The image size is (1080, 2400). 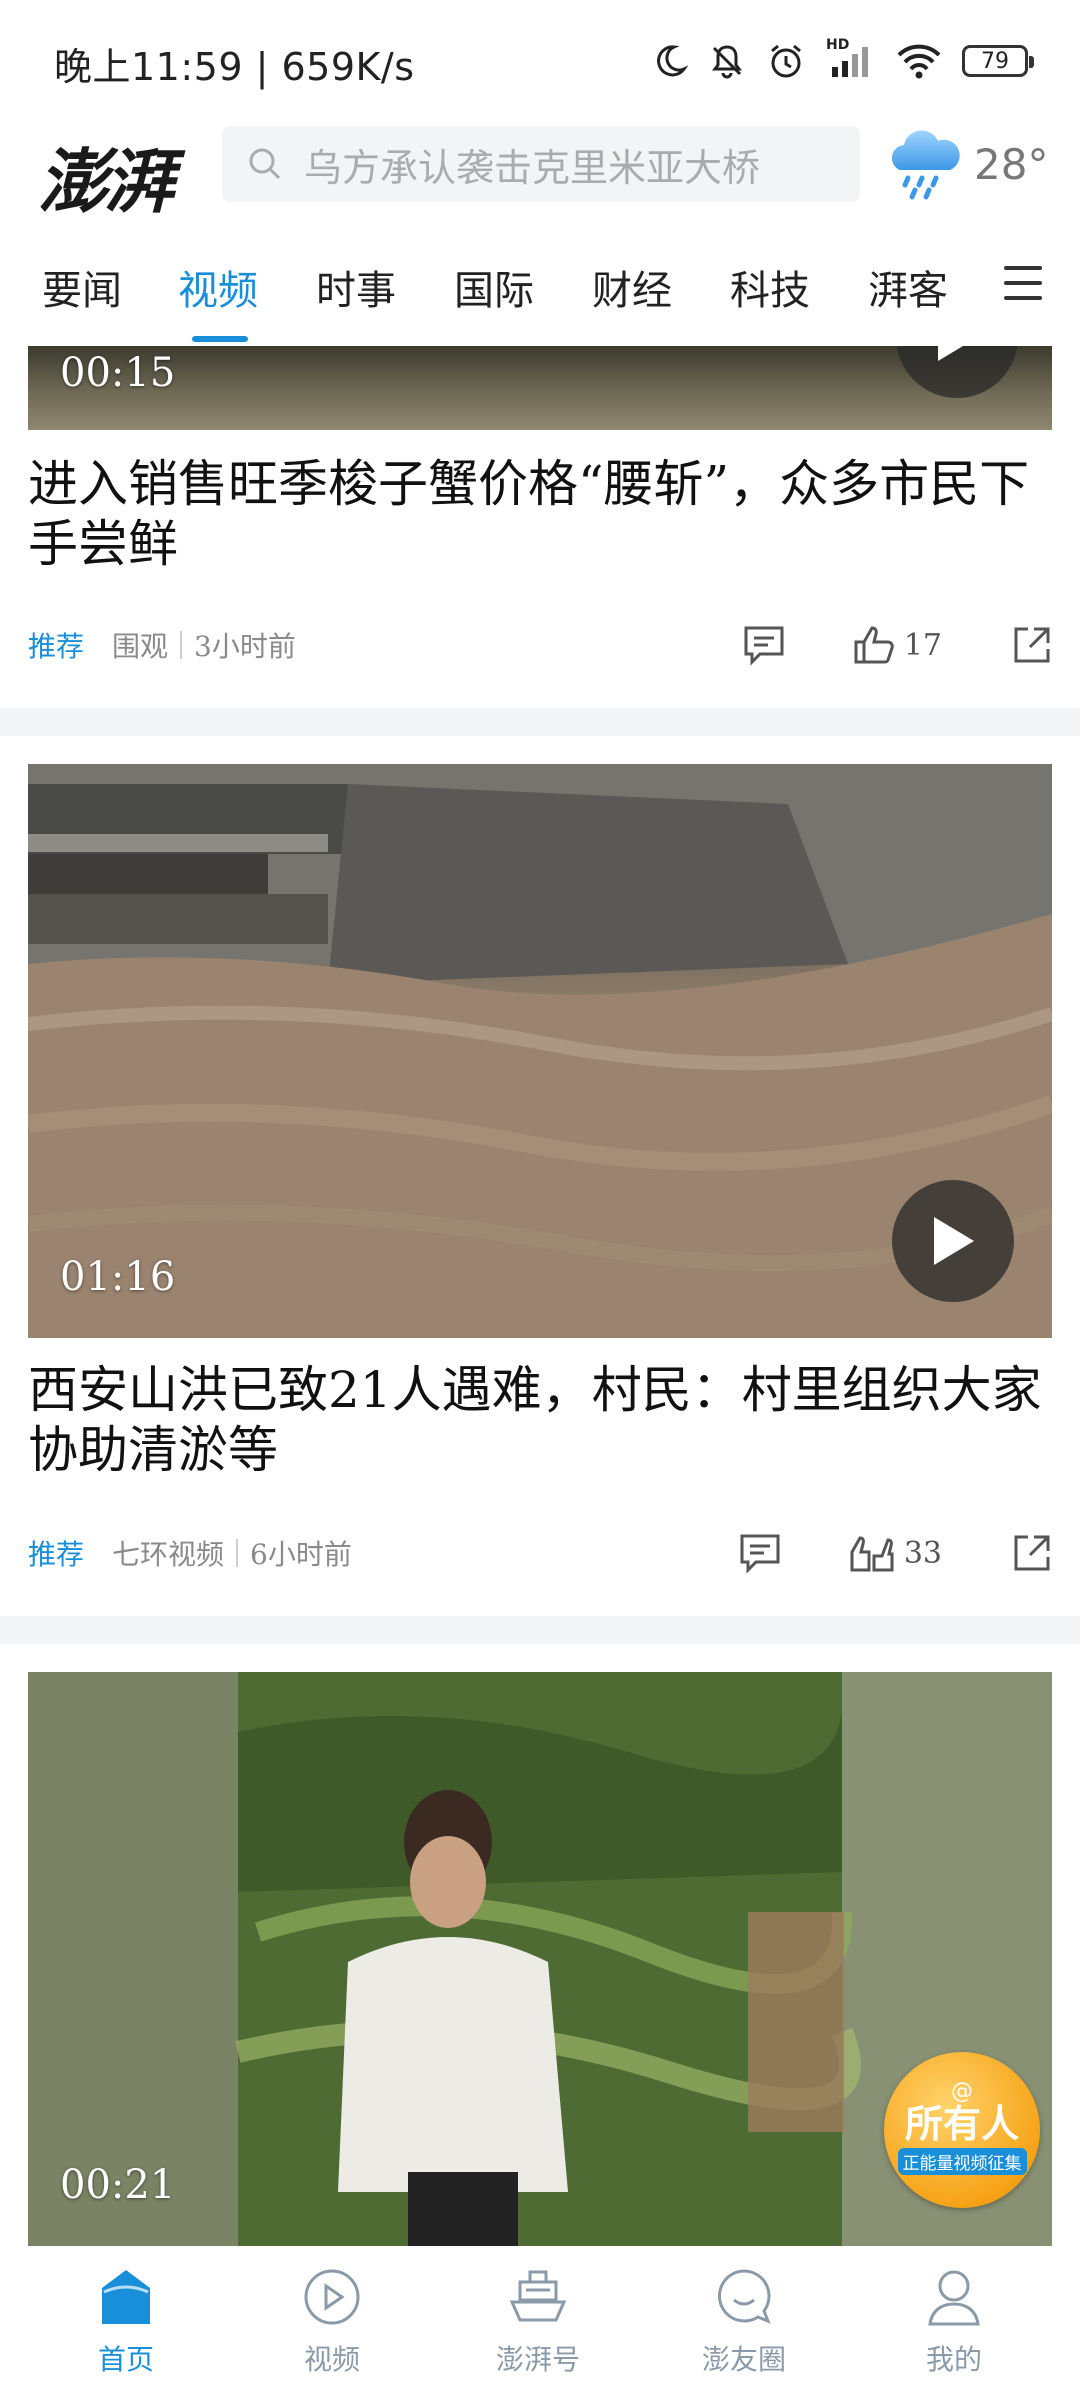 What do you see at coordinates (953, 2359) in the screenshot?
I see `tab-label: 我的` at bounding box center [953, 2359].